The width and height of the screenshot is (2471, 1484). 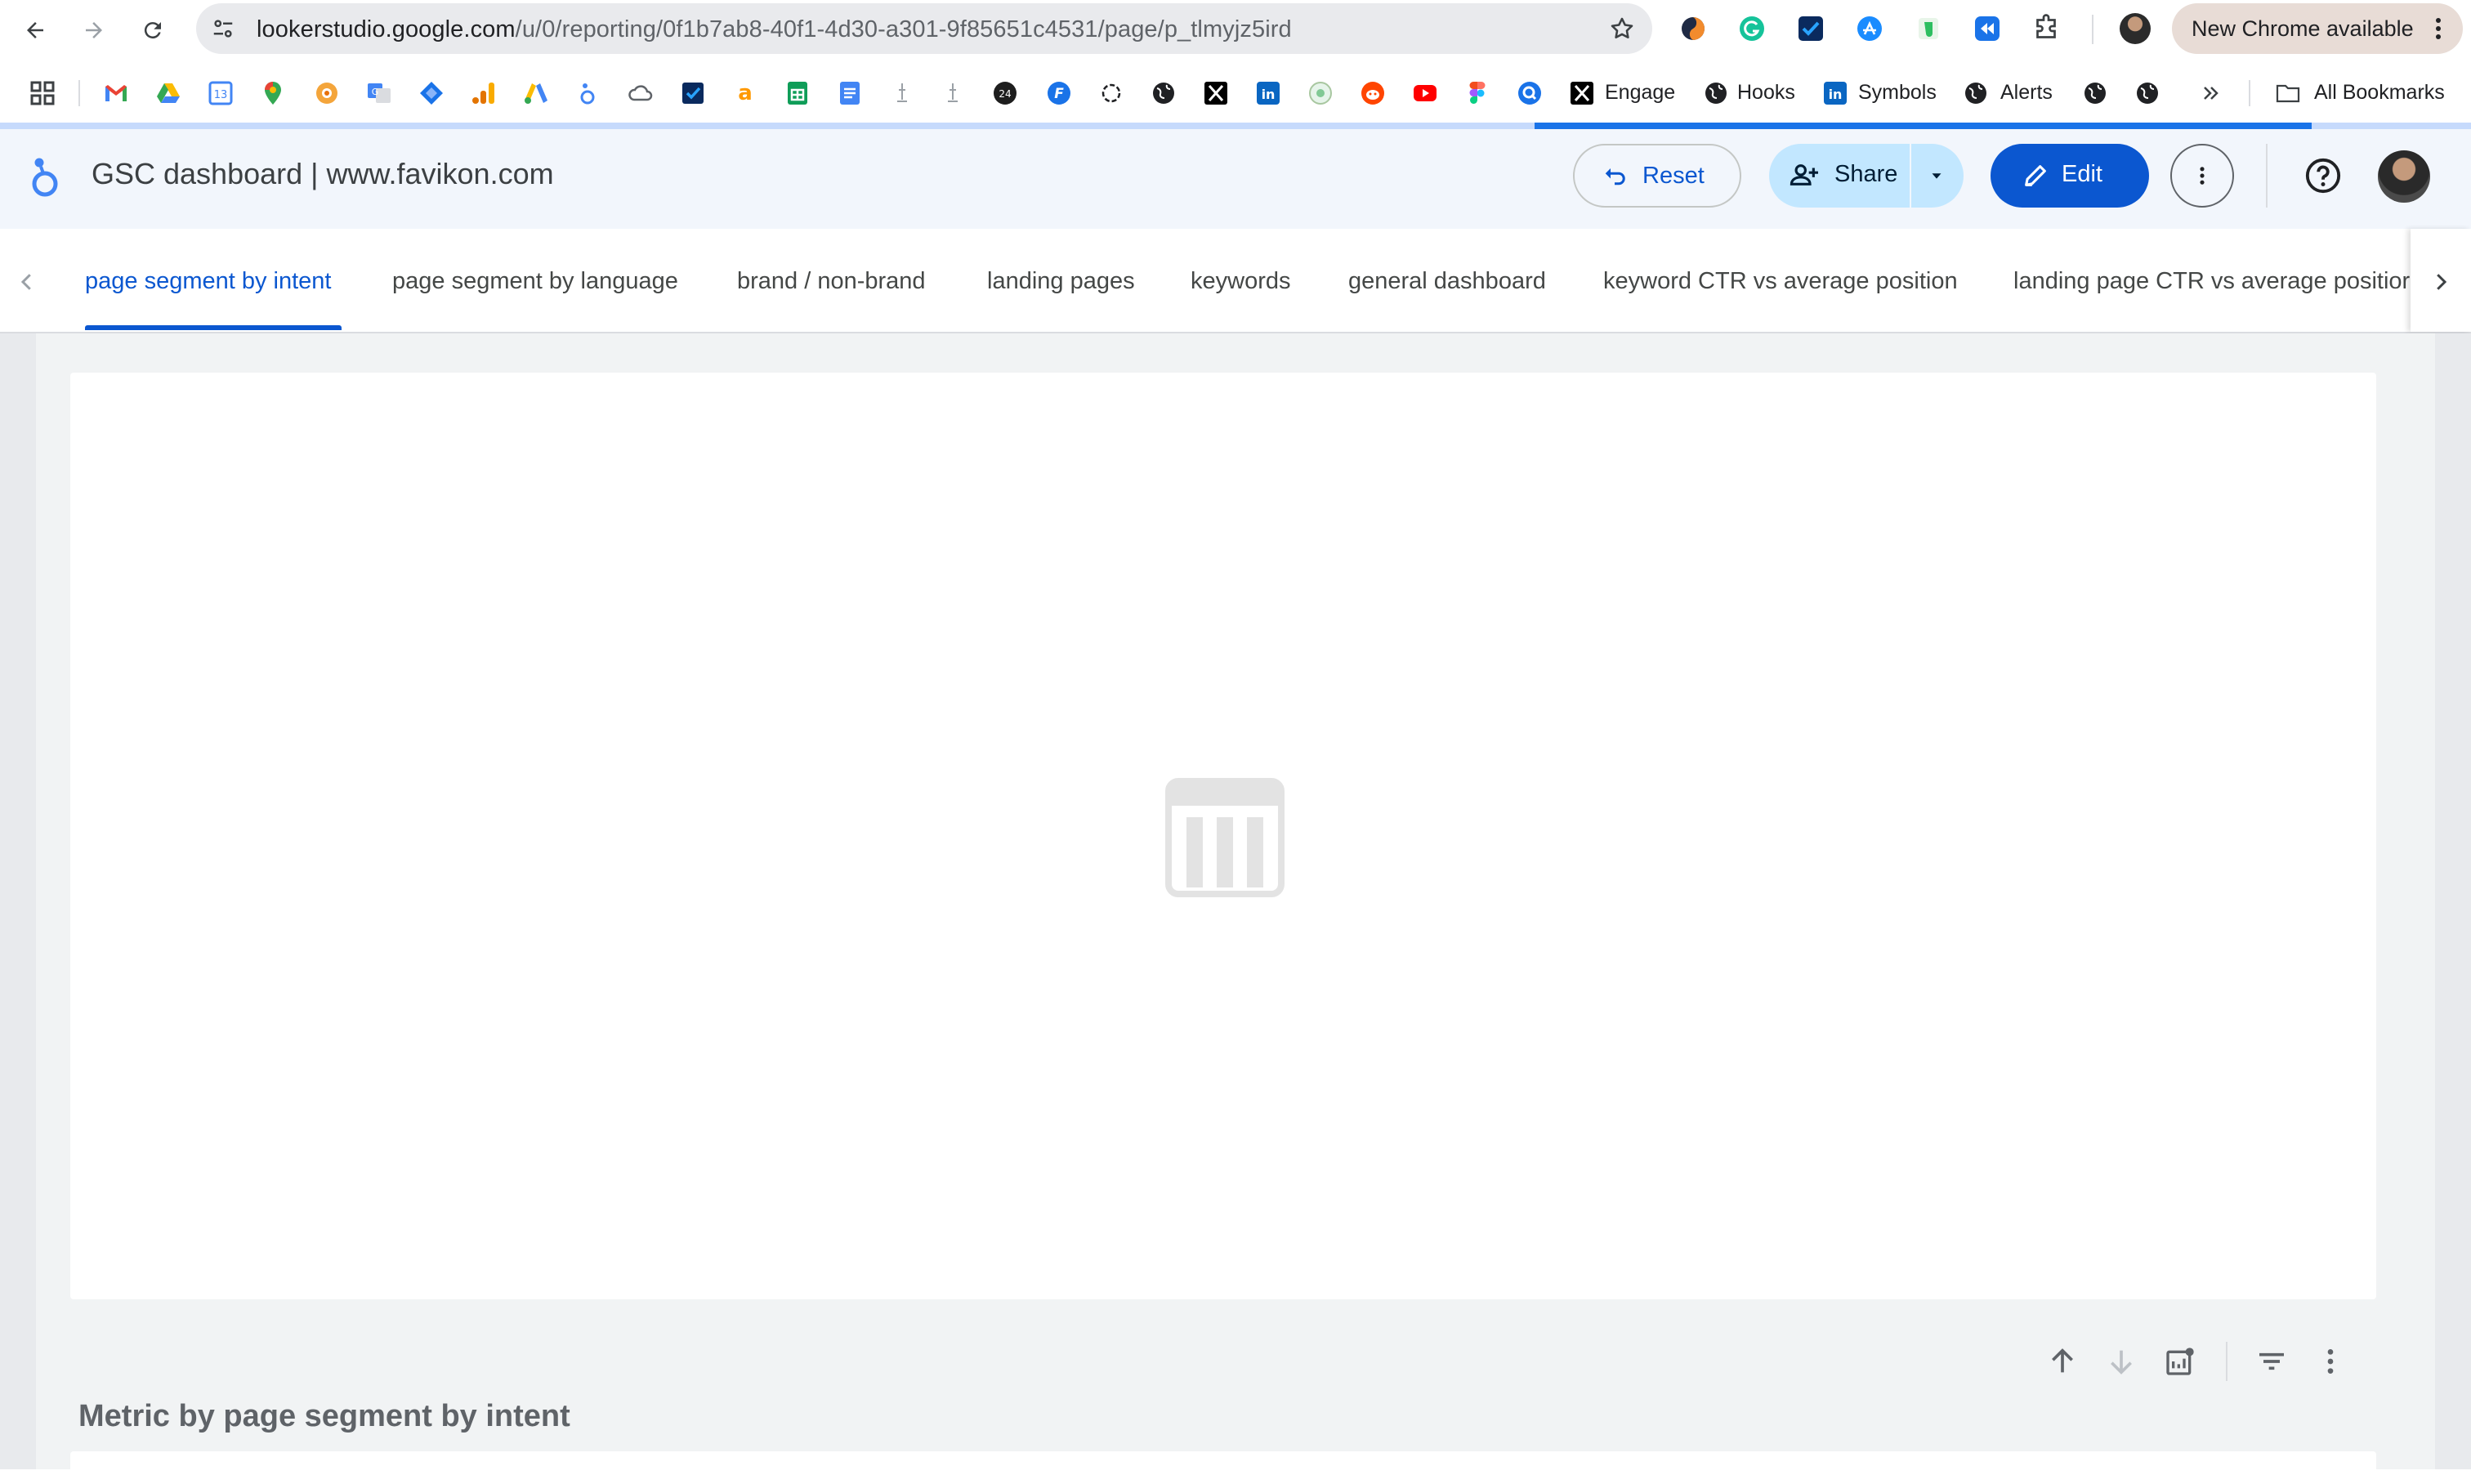 I want to click on bookmark-star-icon, so click(x=1622, y=29).